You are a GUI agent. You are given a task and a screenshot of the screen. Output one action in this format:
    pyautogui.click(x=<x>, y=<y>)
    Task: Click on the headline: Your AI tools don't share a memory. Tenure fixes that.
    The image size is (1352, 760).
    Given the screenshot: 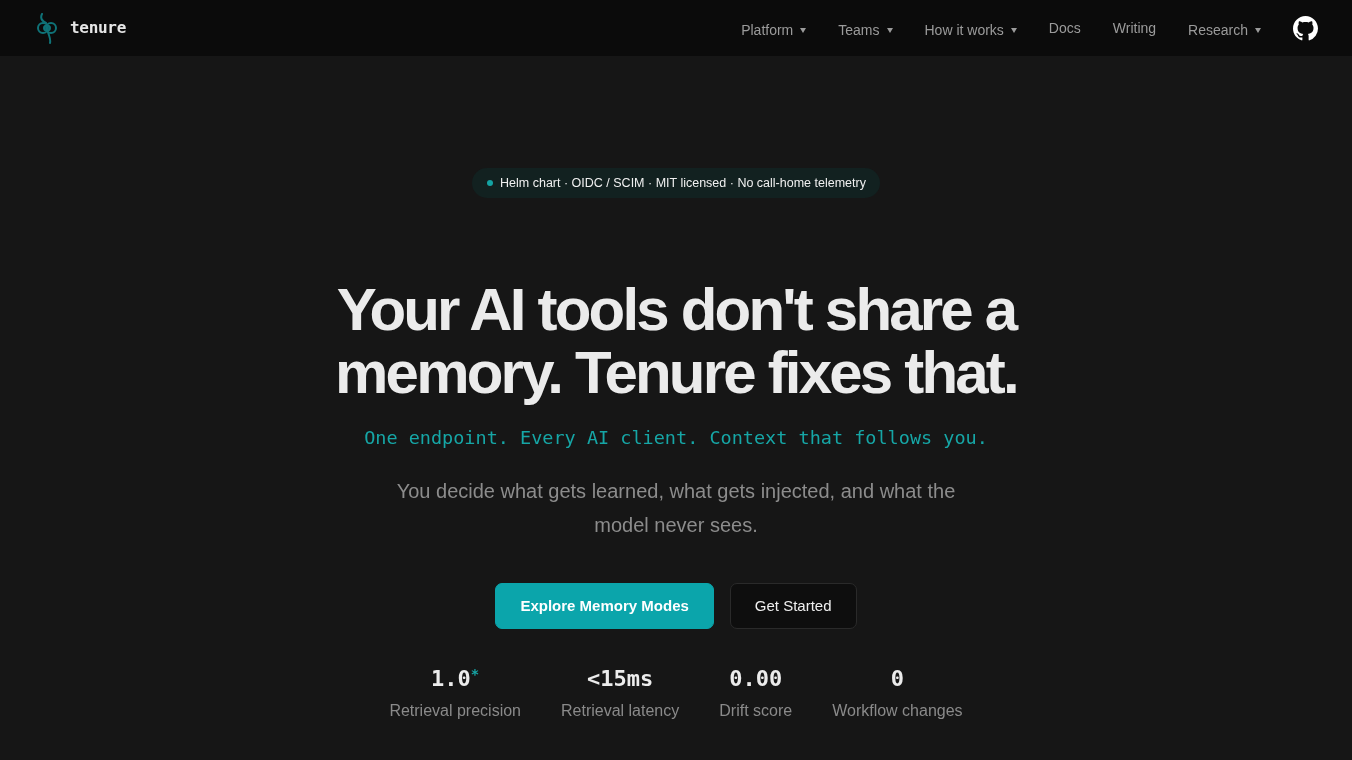 What is the action you would take?
    pyautogui.click(x=676, y=341)
    